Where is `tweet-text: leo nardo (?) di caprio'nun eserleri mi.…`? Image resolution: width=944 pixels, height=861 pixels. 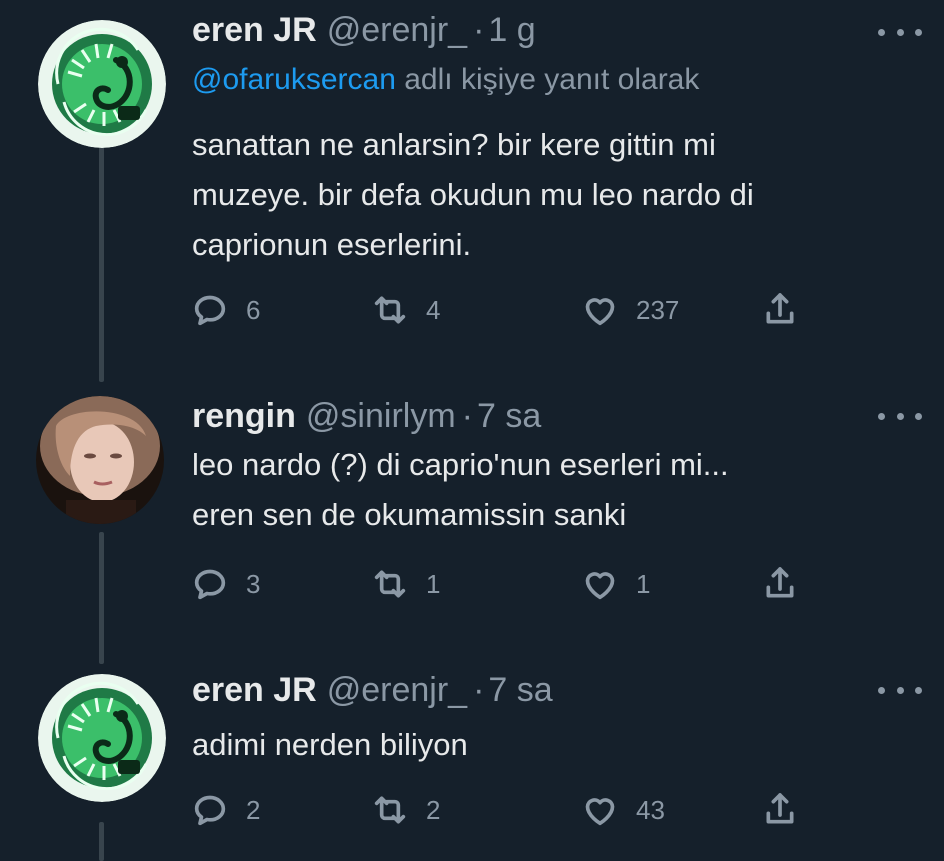 tweet-text: leo nardo (?) di caprio'nun eserleri mi.… is located at coordinates (460, 489).